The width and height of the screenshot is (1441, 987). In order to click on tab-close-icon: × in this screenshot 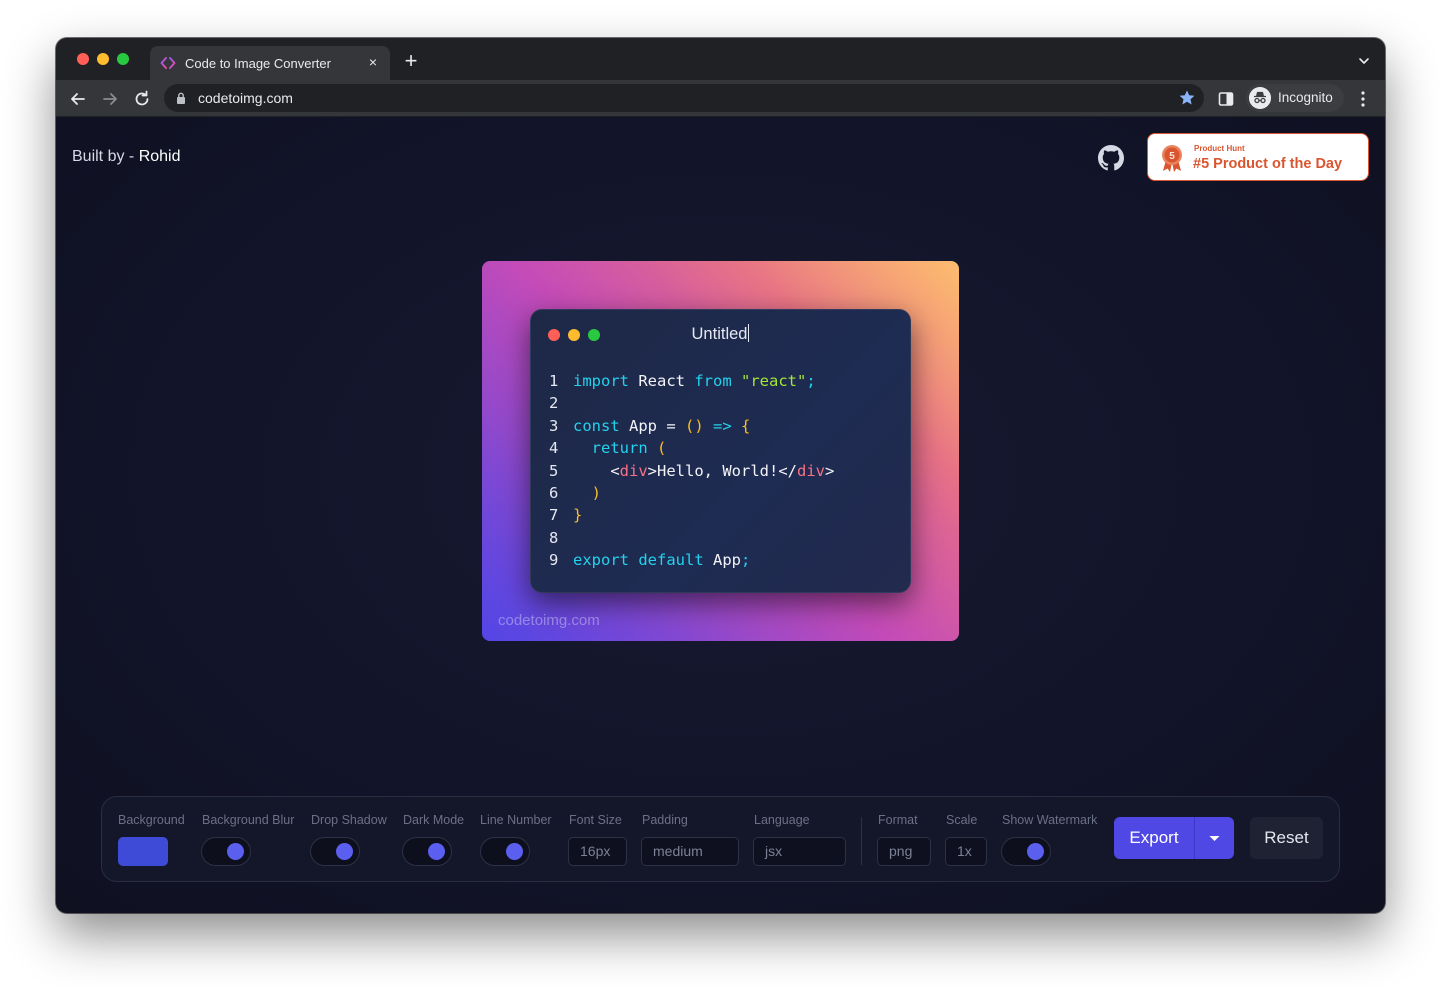, I will do `click(373, 62)`.